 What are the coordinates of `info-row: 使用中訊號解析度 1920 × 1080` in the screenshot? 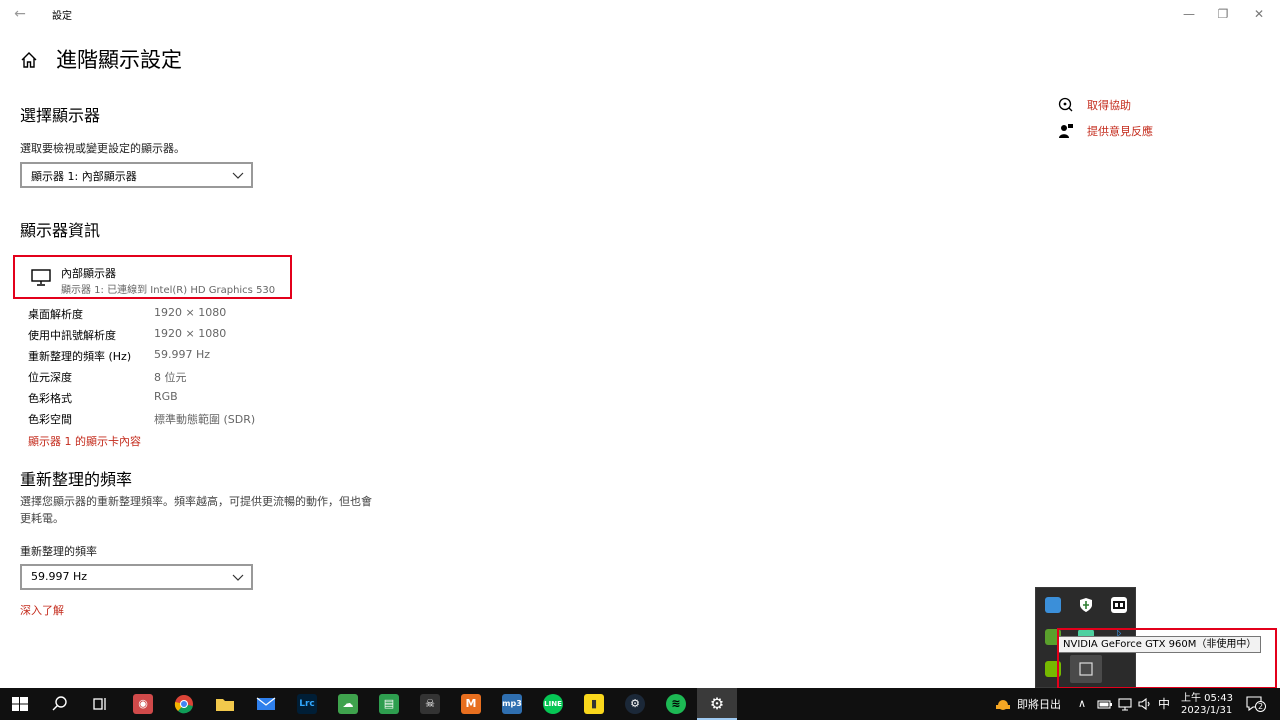 It's located at (178, 336).